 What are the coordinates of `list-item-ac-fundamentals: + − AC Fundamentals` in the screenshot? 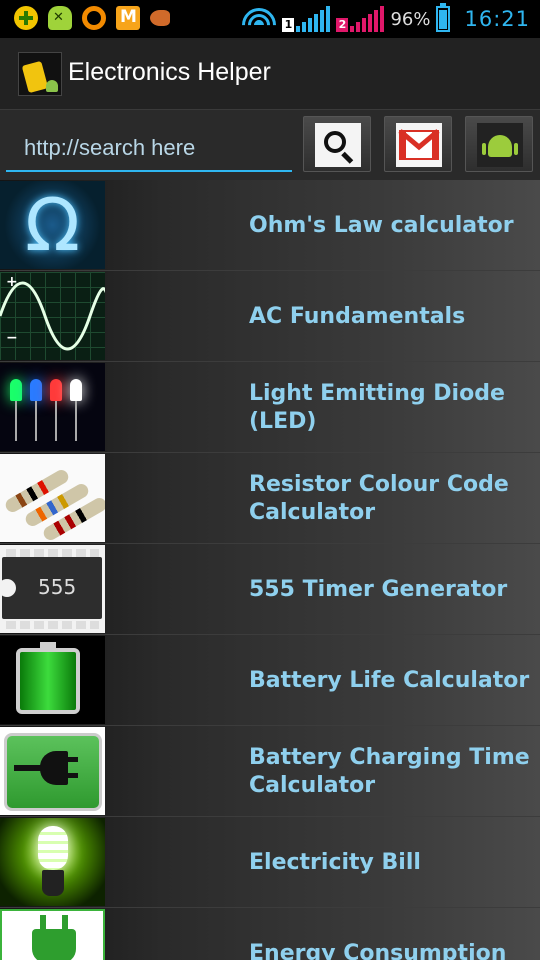 It's located at (270, 316).